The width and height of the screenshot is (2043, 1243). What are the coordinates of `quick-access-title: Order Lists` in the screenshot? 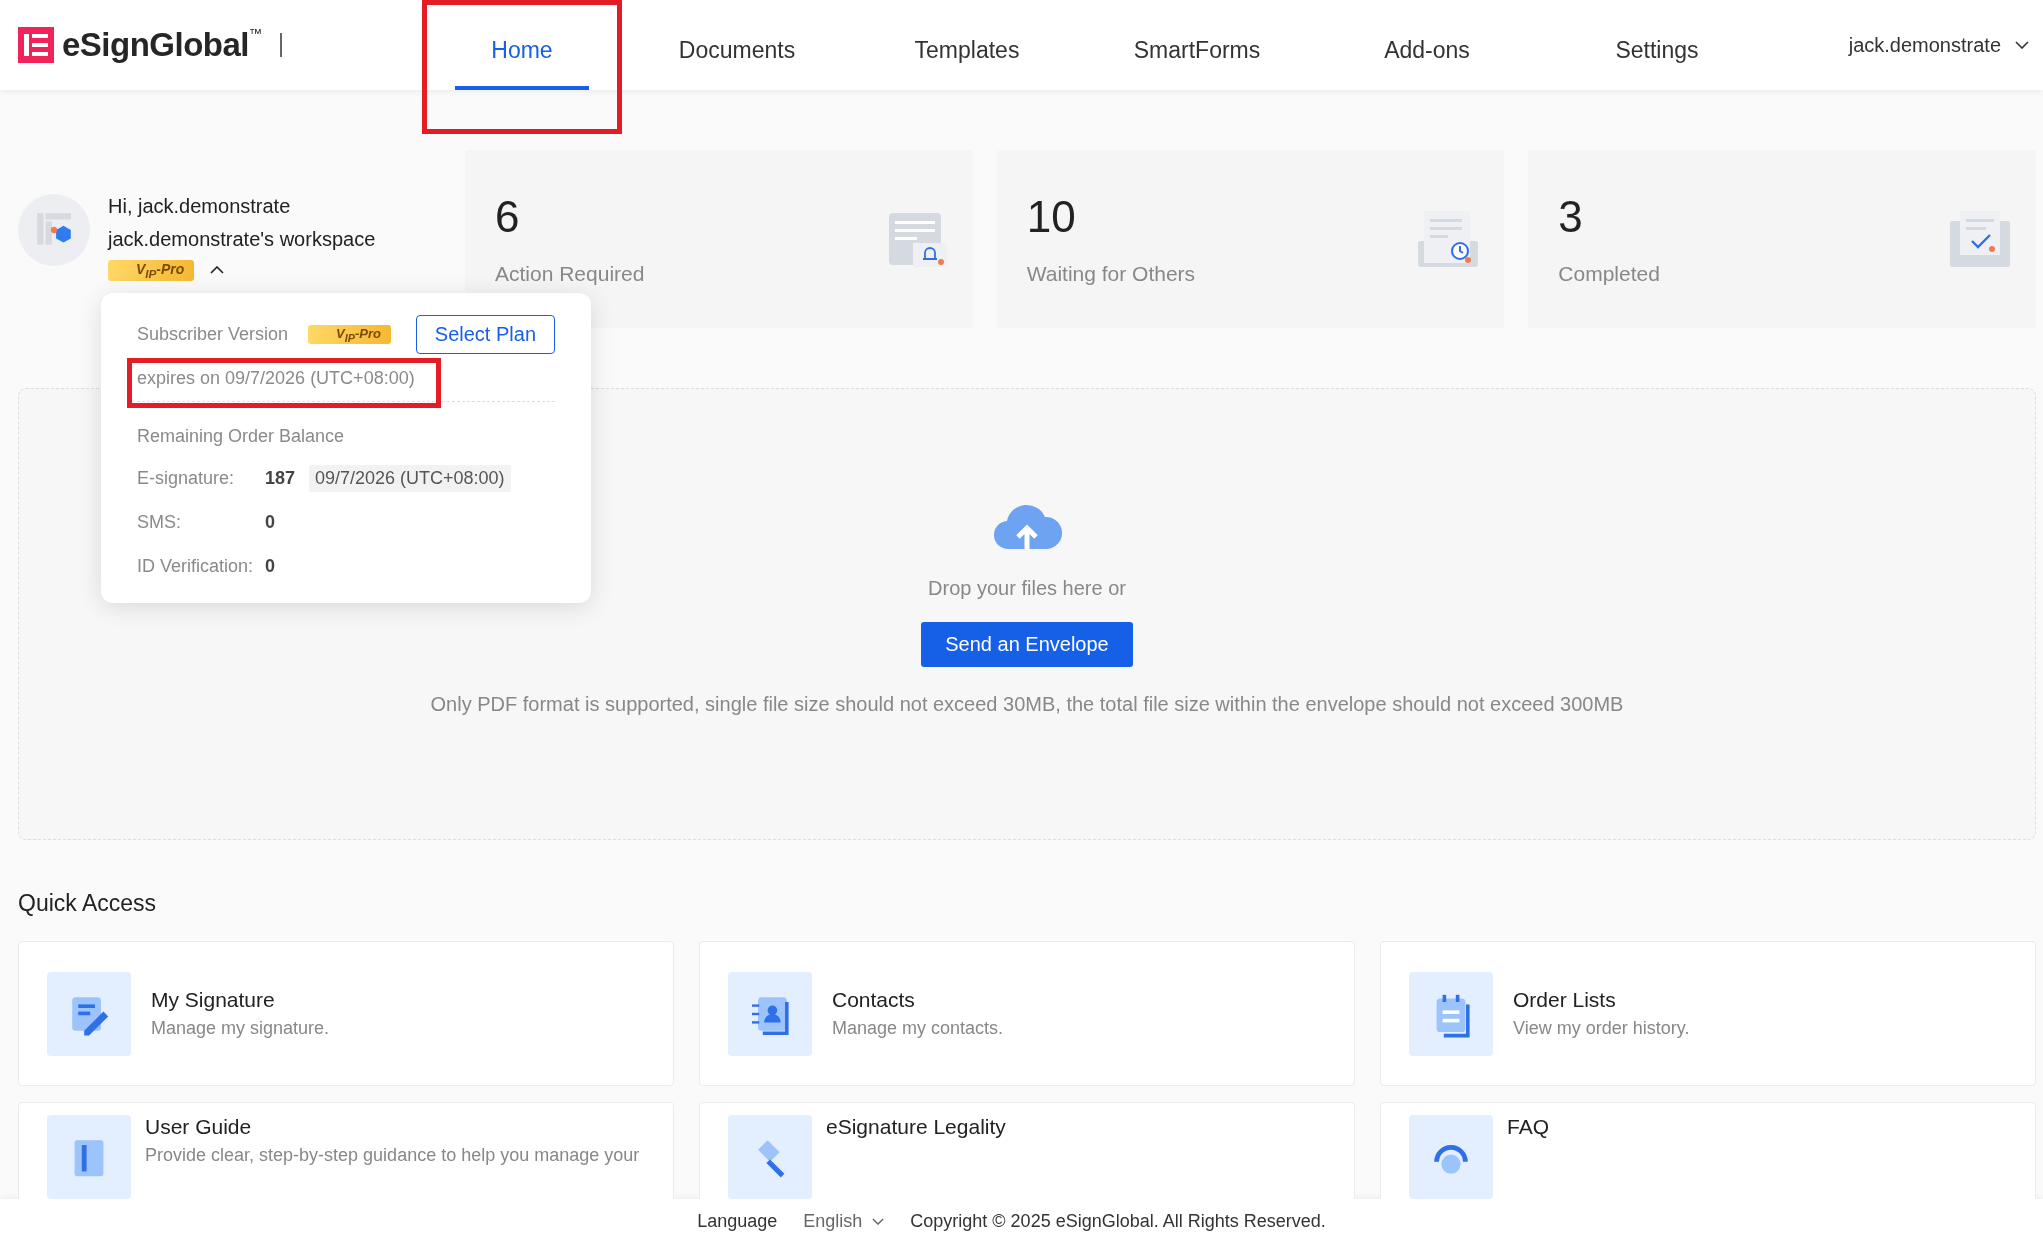 It's located at (1565, 1000).